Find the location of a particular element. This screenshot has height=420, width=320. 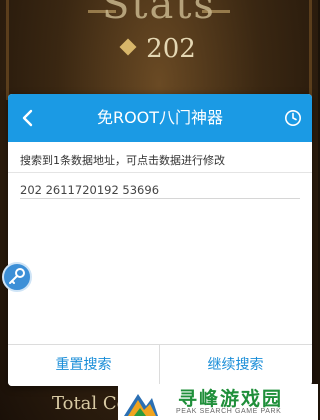

game-score: 202 is located at coordinates (159, 49).